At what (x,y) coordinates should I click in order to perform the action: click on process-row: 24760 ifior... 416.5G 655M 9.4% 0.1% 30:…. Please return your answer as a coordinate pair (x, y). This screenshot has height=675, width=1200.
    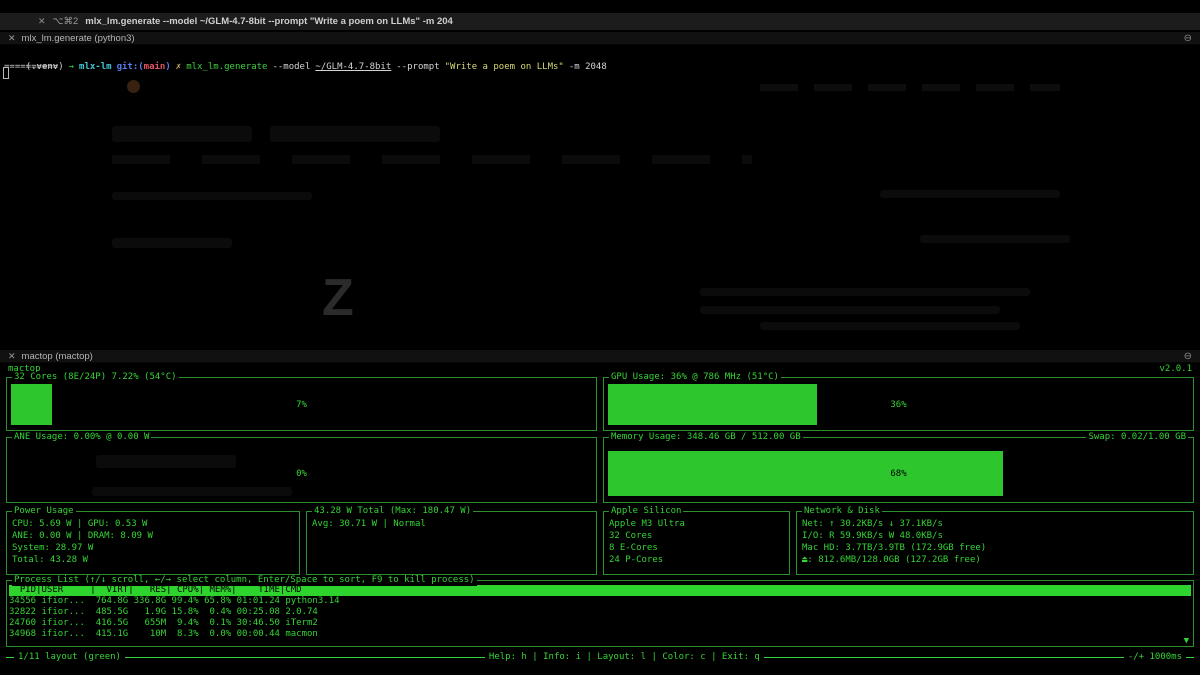
    Looking at the image, I should click on (600, 623).